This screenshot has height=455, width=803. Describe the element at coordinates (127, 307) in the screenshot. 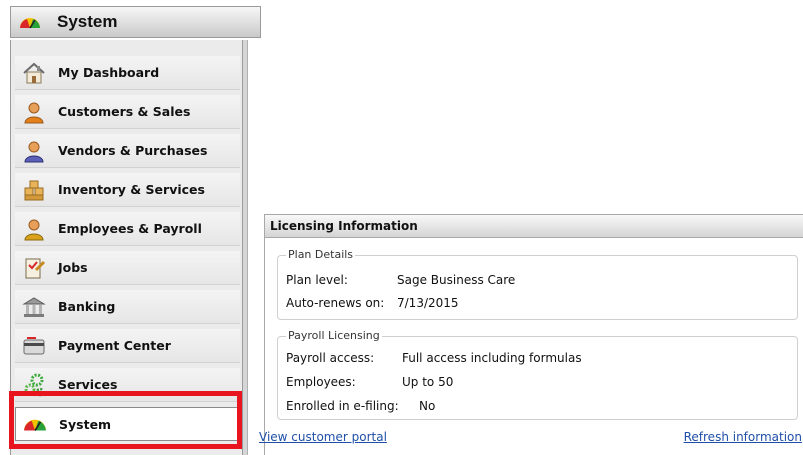

I see `nav-item-banking: Banking` at that location.